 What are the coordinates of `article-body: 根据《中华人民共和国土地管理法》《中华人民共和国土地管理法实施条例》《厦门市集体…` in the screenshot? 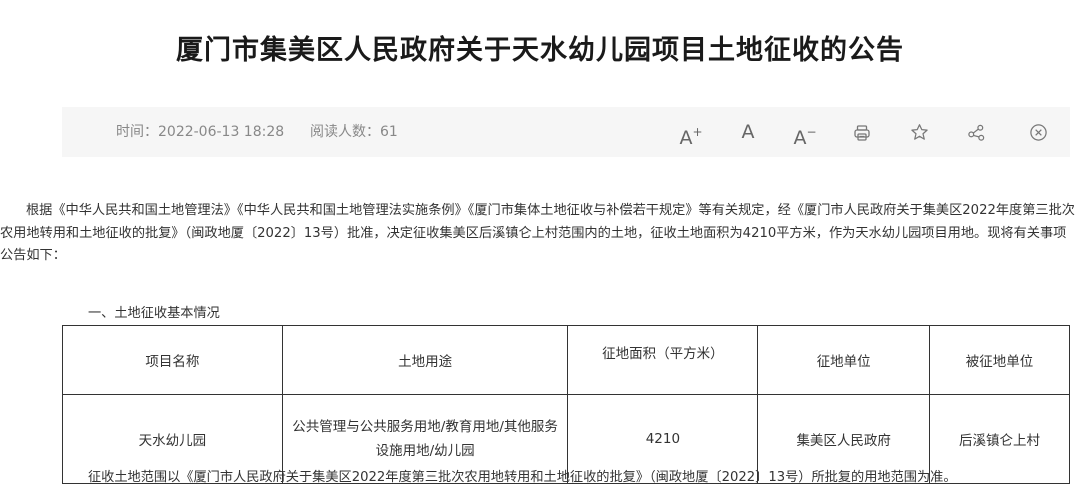 It's located at (537, 234).